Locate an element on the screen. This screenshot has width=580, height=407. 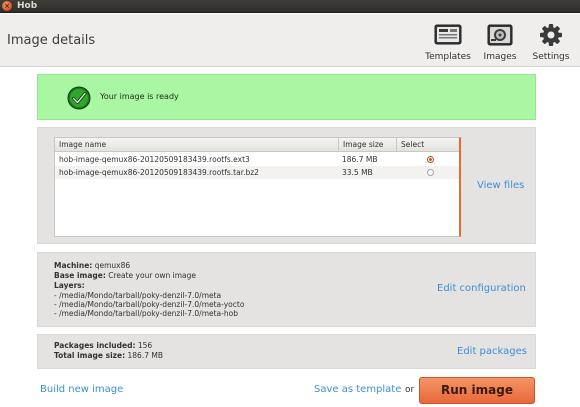
status-banner: Your image is ready is located at coordinates (286, 97).